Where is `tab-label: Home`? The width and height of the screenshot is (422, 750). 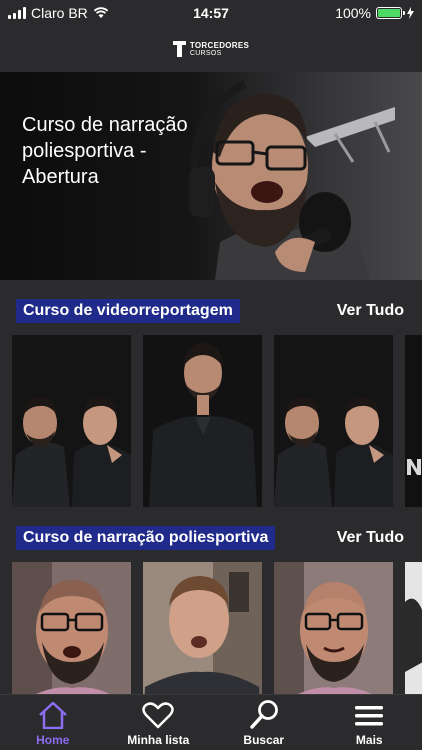 tab-label: Home is located at coordinates (53, 740).